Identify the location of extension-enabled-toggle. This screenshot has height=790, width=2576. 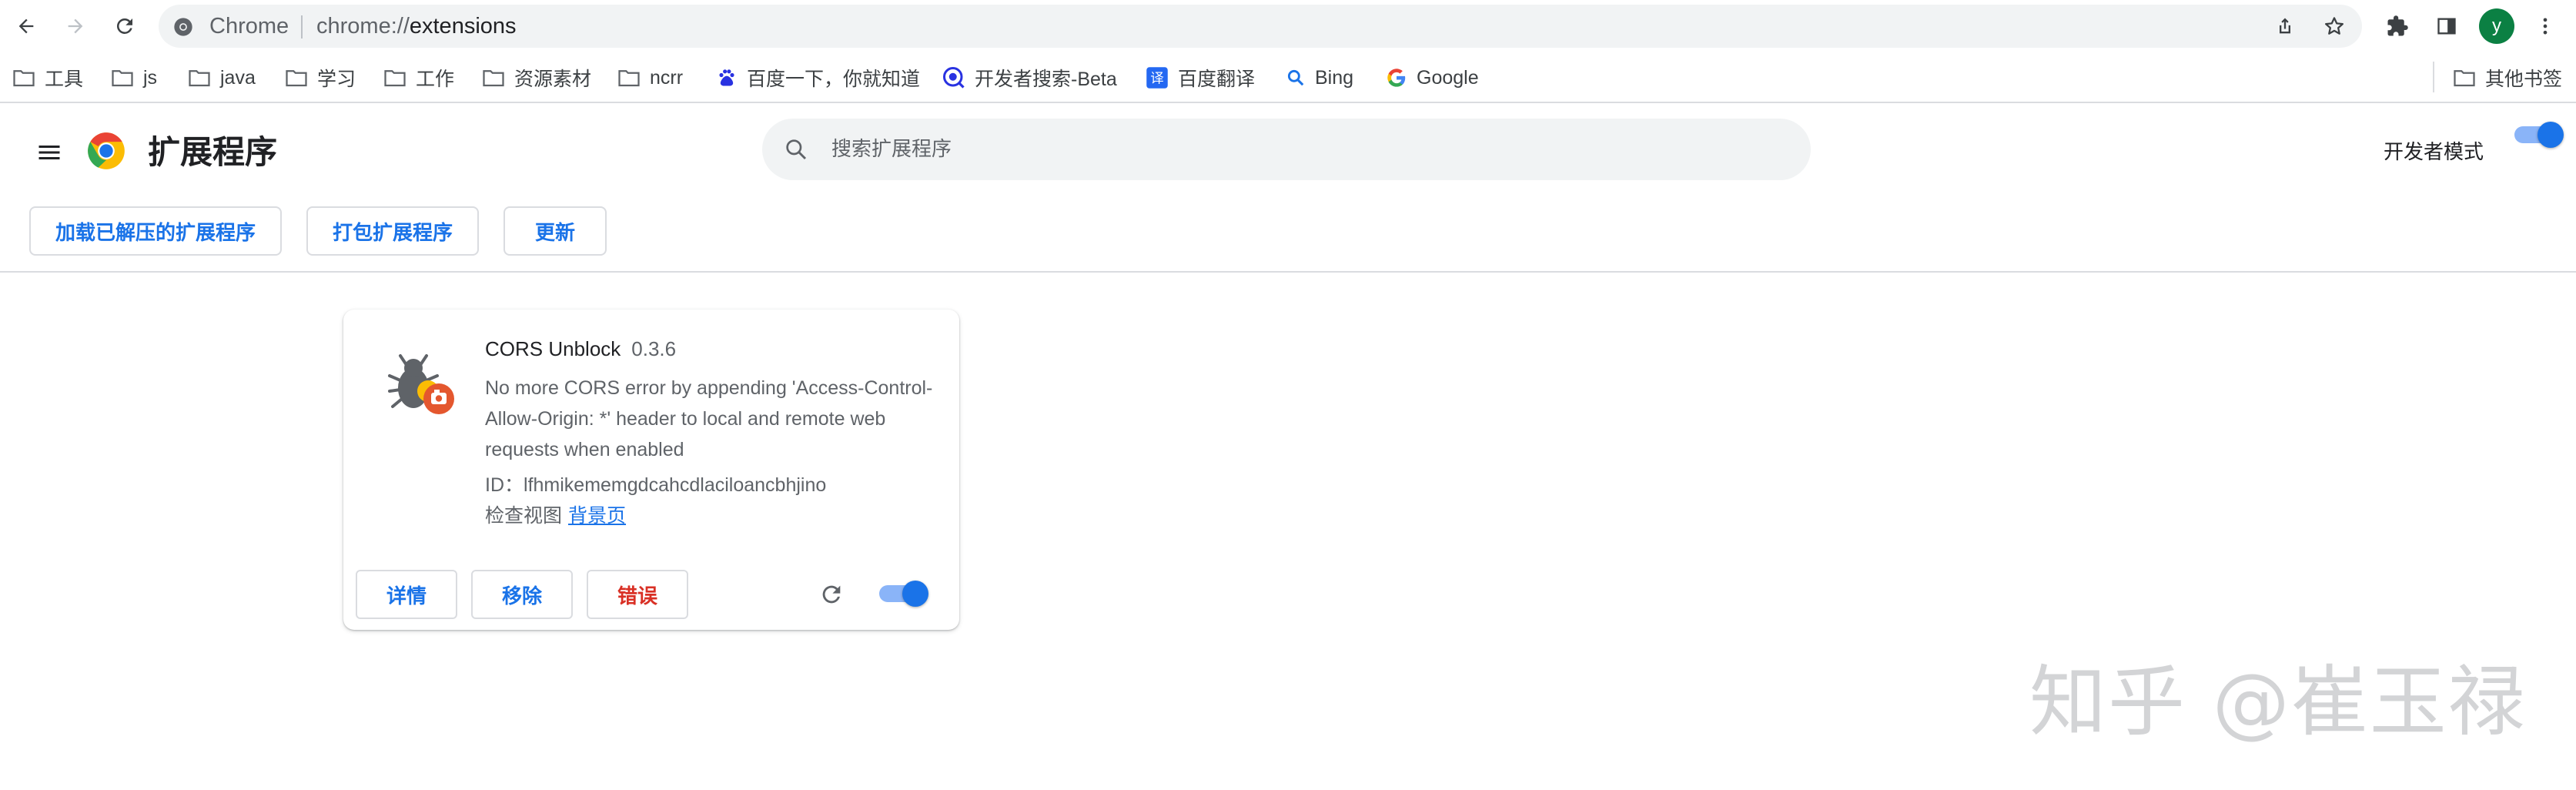
(903, 594).